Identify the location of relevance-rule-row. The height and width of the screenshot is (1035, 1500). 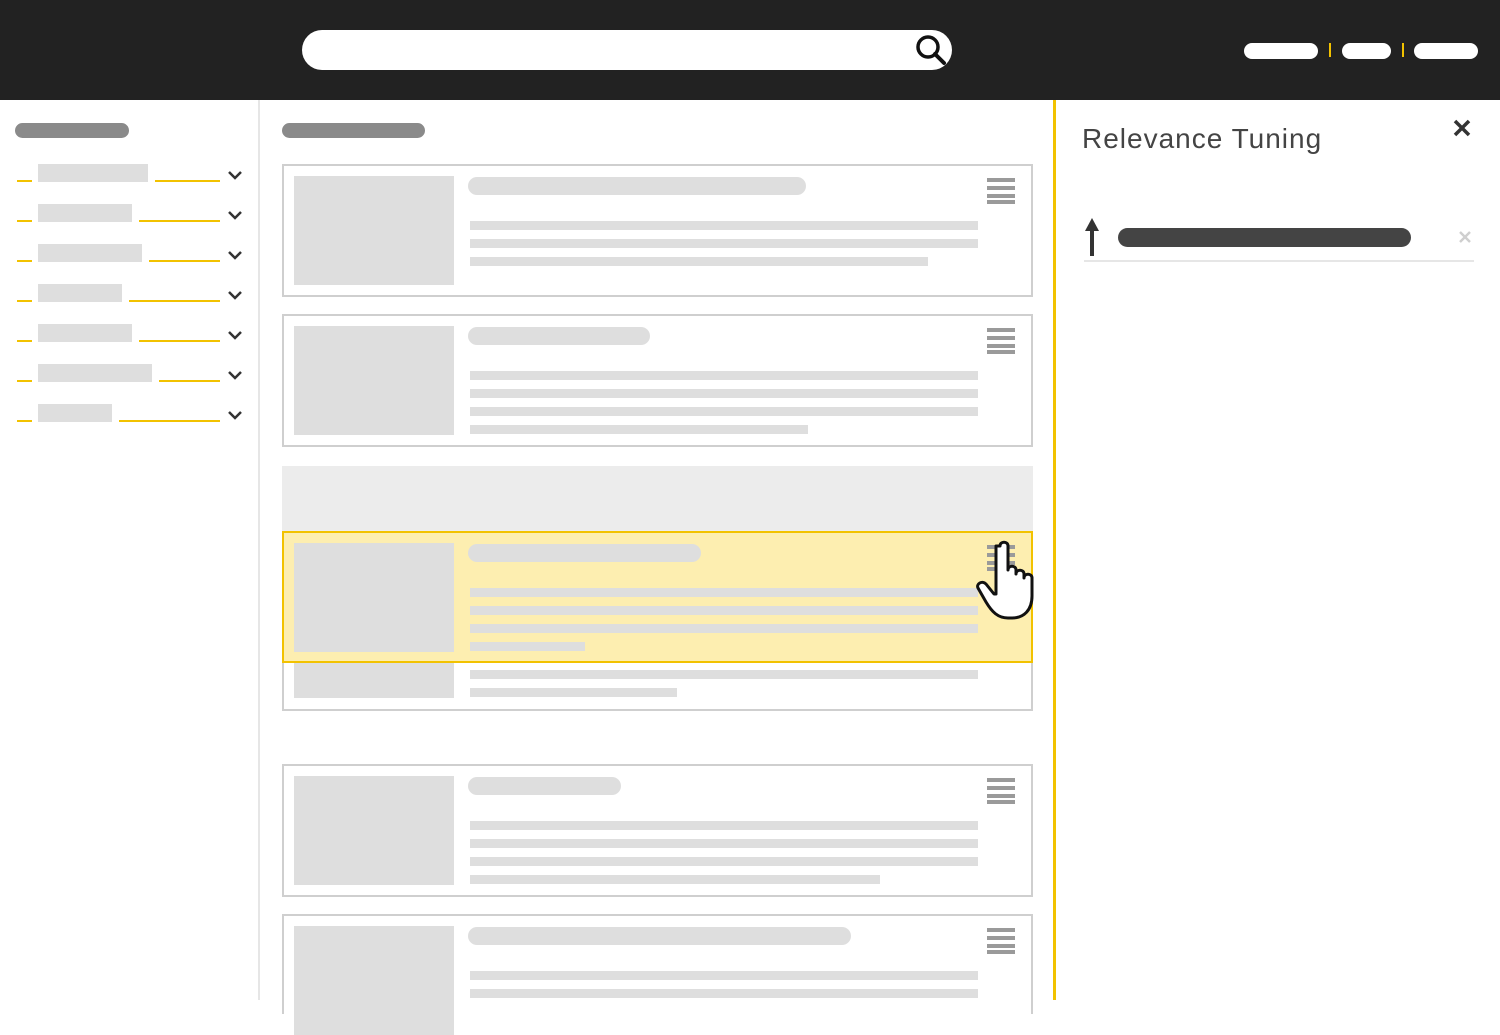
(1279, 239).